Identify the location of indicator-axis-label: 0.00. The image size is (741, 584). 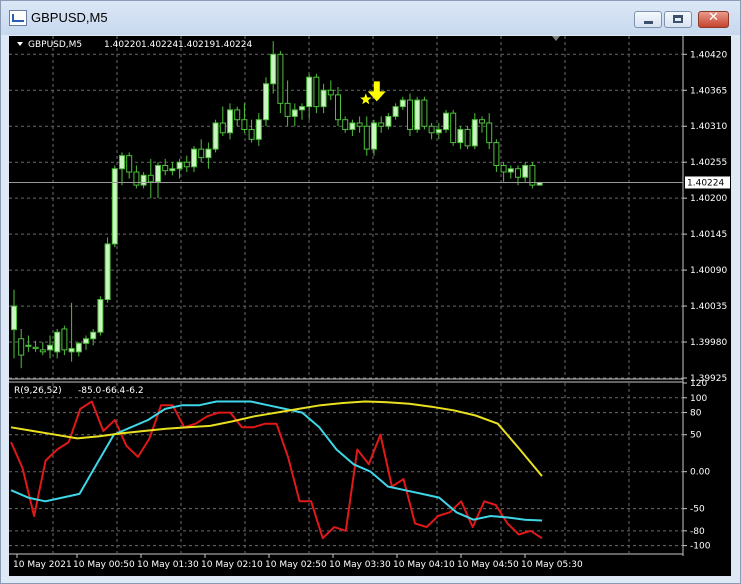
(700, 473).